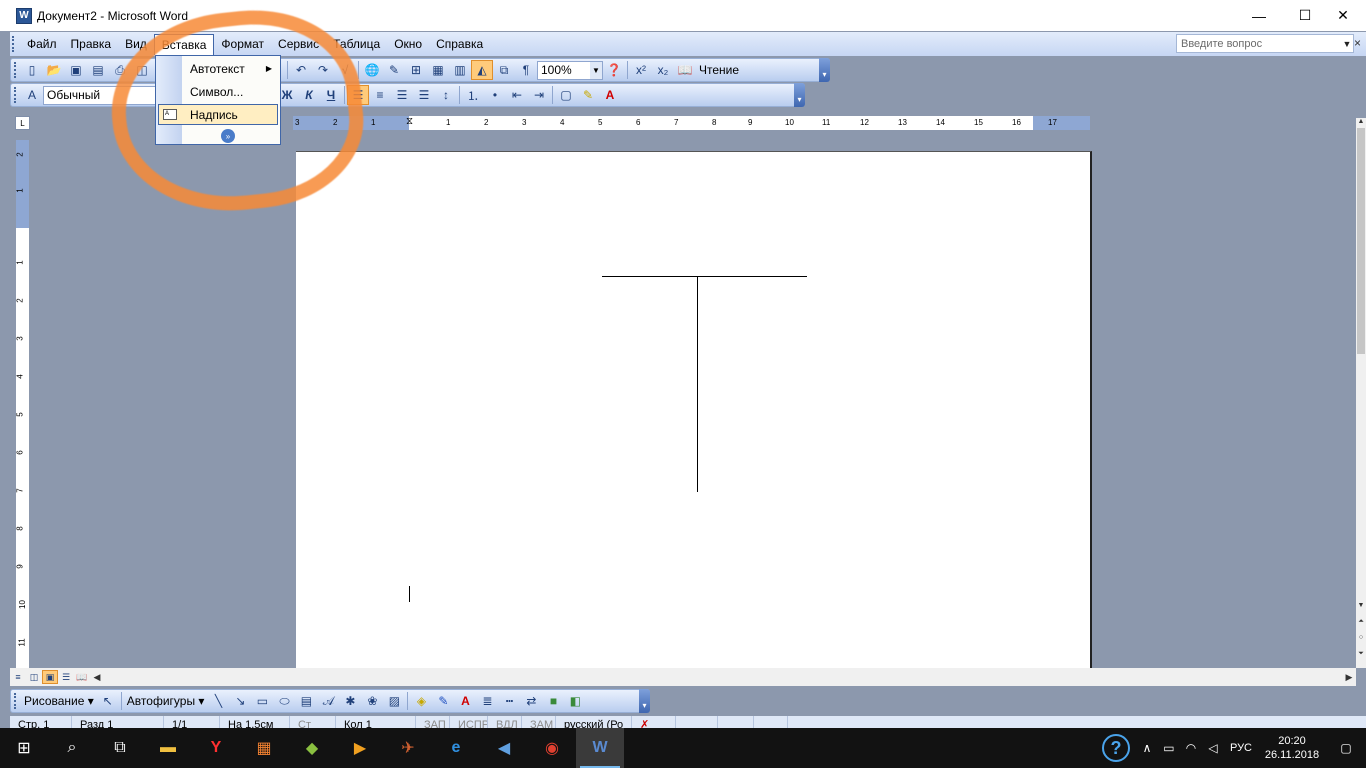  Describe the element at coordinates (1361, 622) in the screenshot. I see `previous-page-icon: ⏶` at that location.